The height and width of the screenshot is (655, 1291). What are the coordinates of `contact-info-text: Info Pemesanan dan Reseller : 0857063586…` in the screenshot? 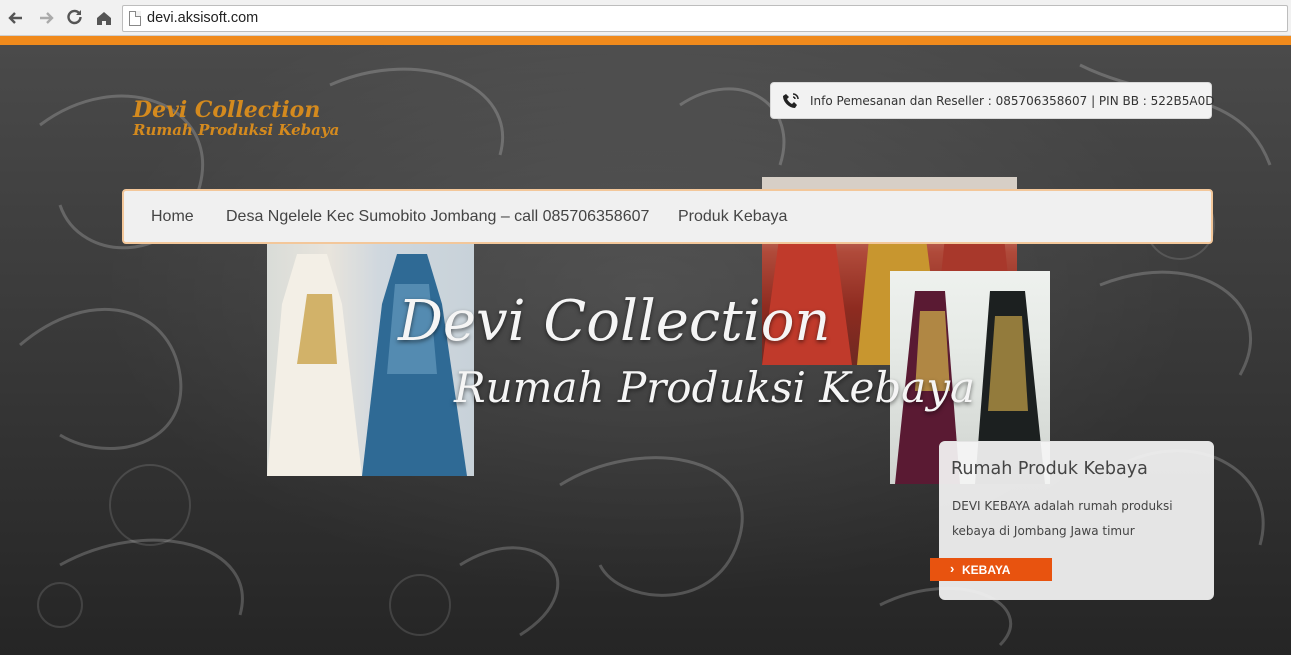 It's located at (1012, 101).